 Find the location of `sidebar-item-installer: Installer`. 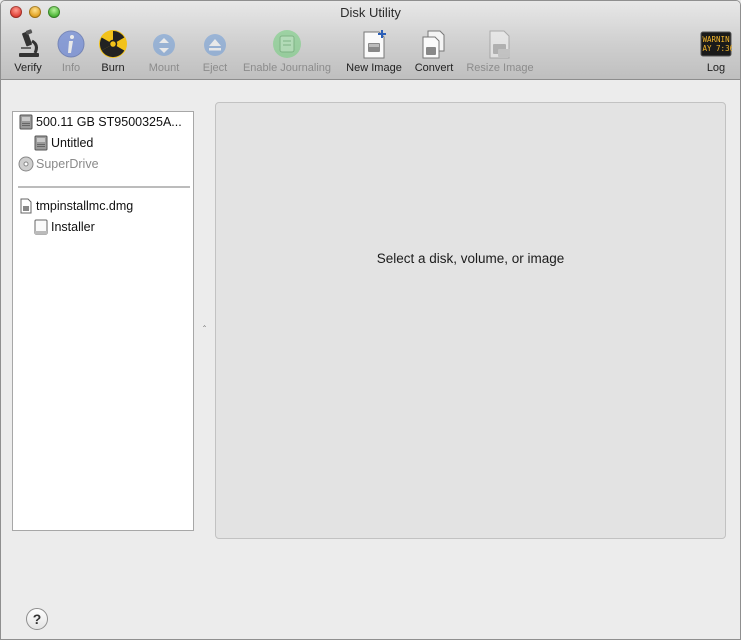

sidebar-item-installer: Installer is located at coordinates (64, 227).